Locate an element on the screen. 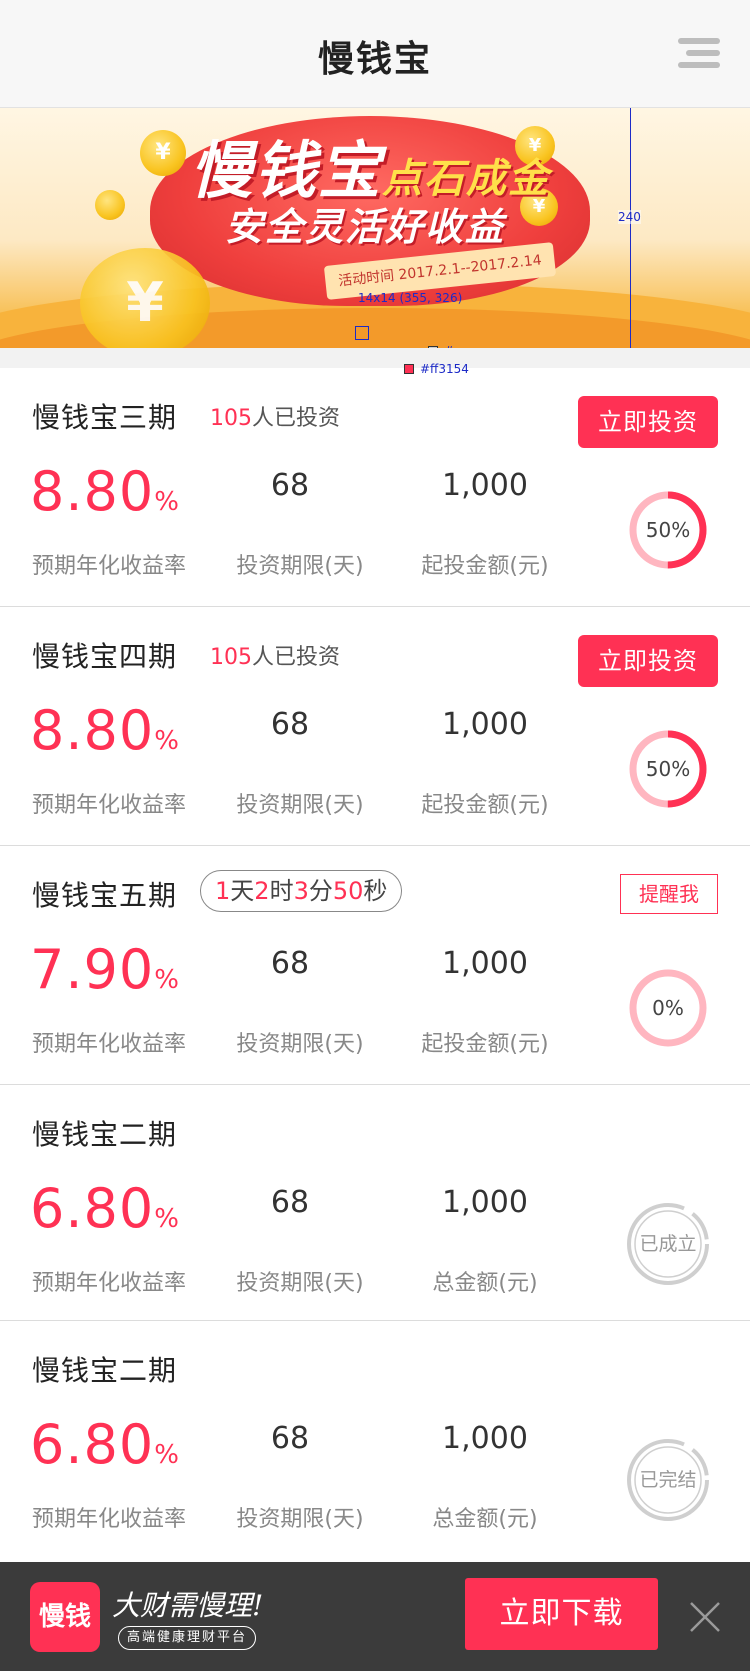 This screenshot has width=750, height=1671. progress-percent: 0% is located at coordinates (668, 1008).